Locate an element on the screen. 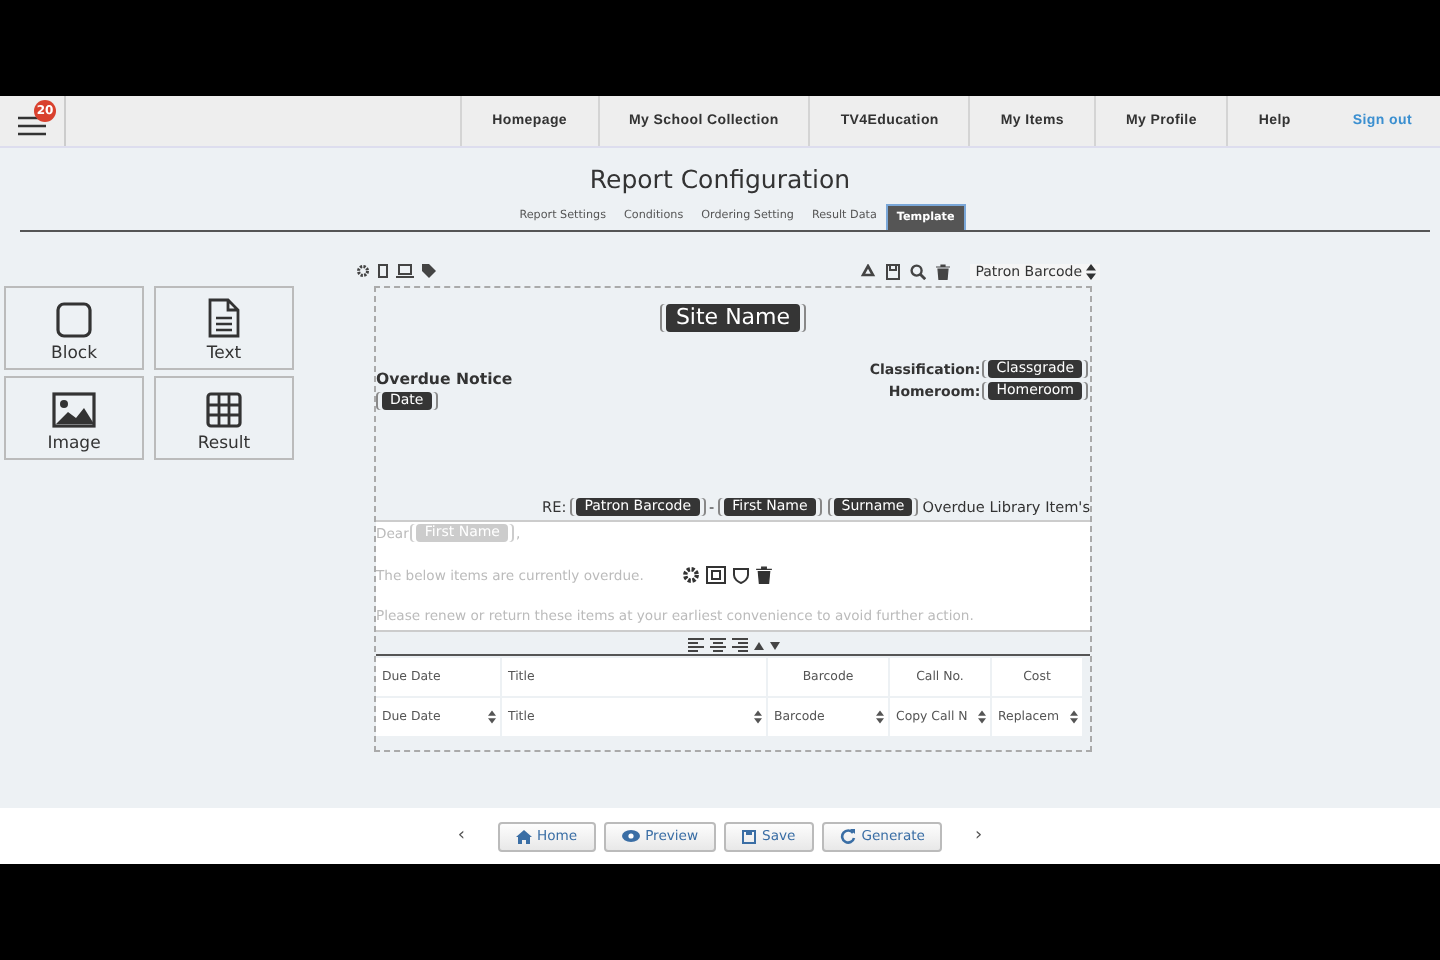 Image resolution: width=1440 pixels, height=960 pixels. refresh-icon is located at coordinates (847, 836).